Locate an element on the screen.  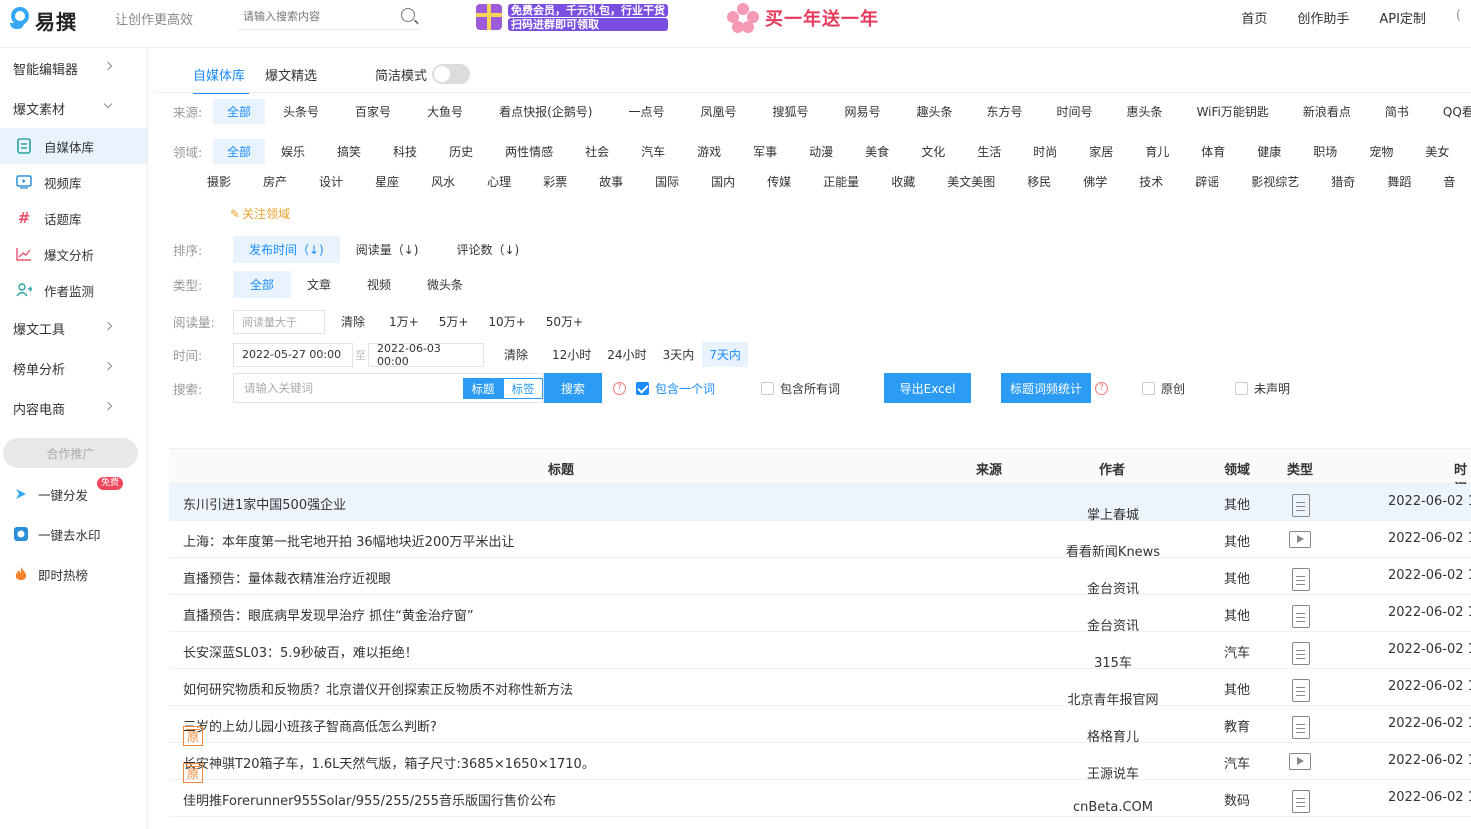
nav-api: API定制 is located at coordinates (1402, 17).